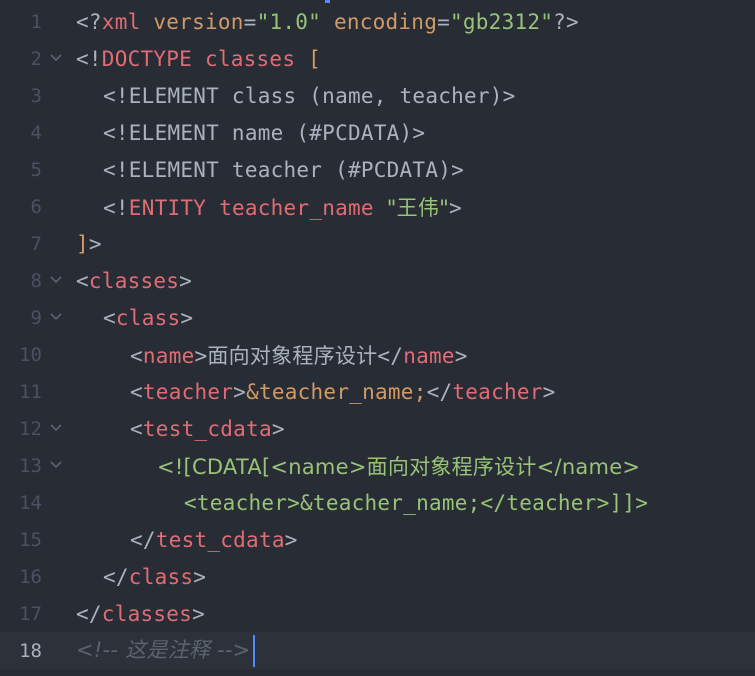 This screenshot has width=755, height=676. What do you see at coordinates (267, 170) in the screenshot?
I see `code-text: <!ELEMENT teacher (#PCDATA)>` at bounding box center [267, 170].